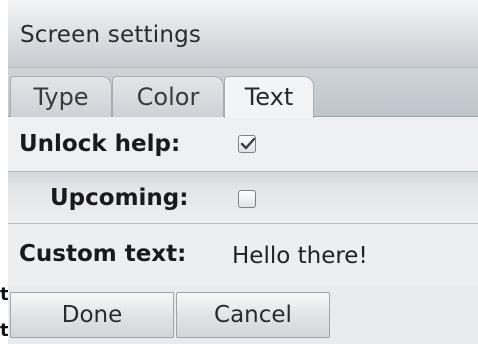 The image size is (478, 344). What do you see at coordinates (269, 97) in the screenshot?
I see `tab-text: Text` at bounding box center [269, 97].